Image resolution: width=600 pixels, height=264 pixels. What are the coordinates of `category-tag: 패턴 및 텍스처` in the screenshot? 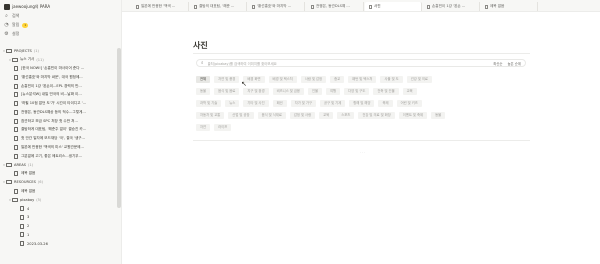 It's located at (362, 79).